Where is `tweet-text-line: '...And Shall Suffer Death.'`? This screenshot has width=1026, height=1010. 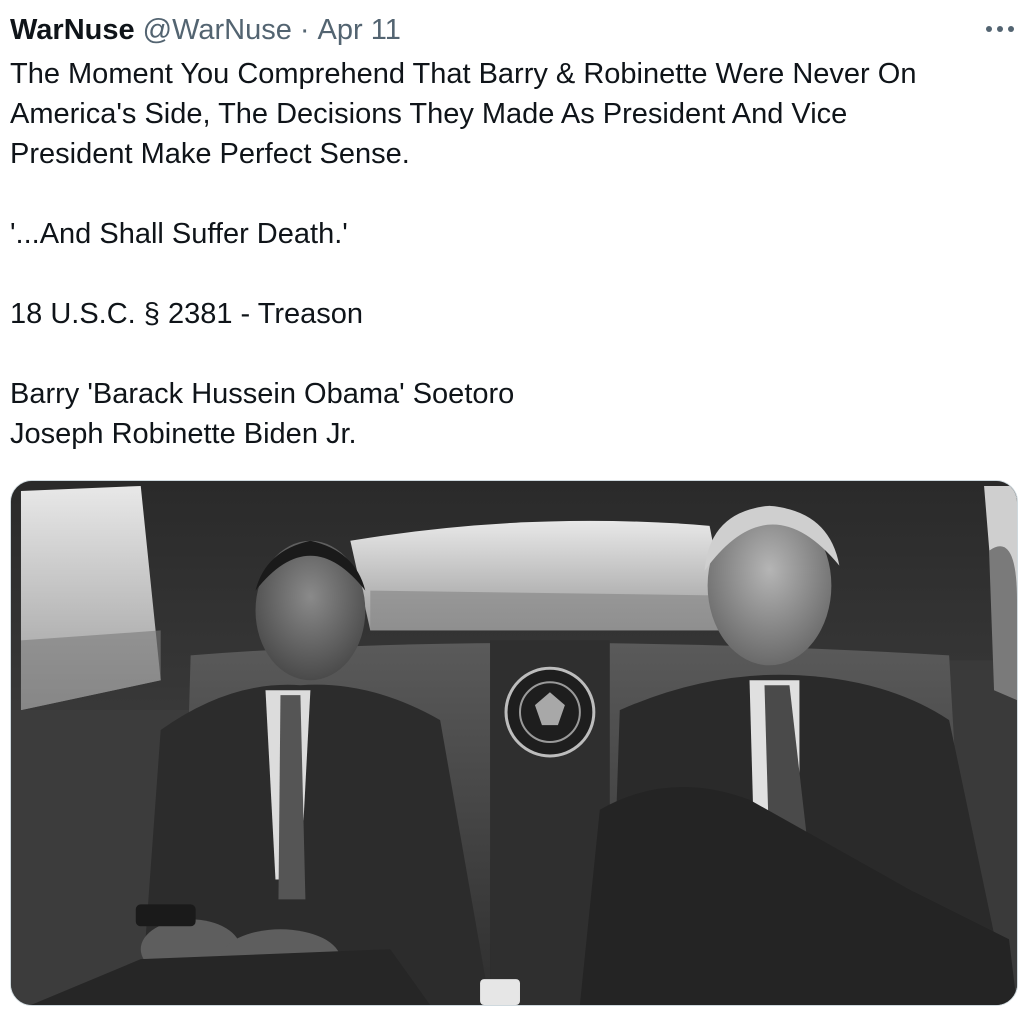 tweet-text-line: '...And Shall Suffer Death.' is located at coordinates (179, 234).